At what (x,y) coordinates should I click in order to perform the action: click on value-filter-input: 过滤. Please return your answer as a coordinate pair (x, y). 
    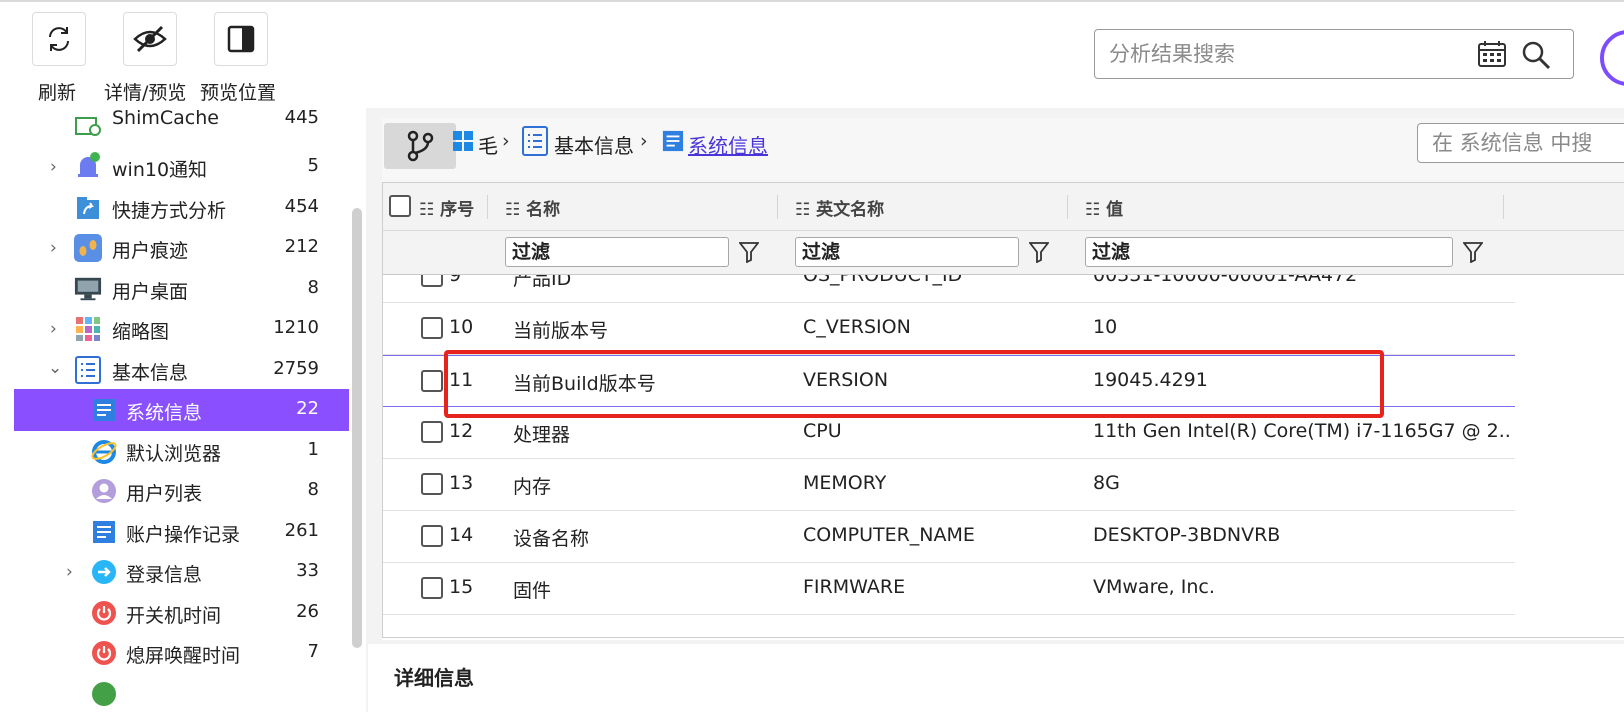
    Looking at the image, I should click on (1269, 252).